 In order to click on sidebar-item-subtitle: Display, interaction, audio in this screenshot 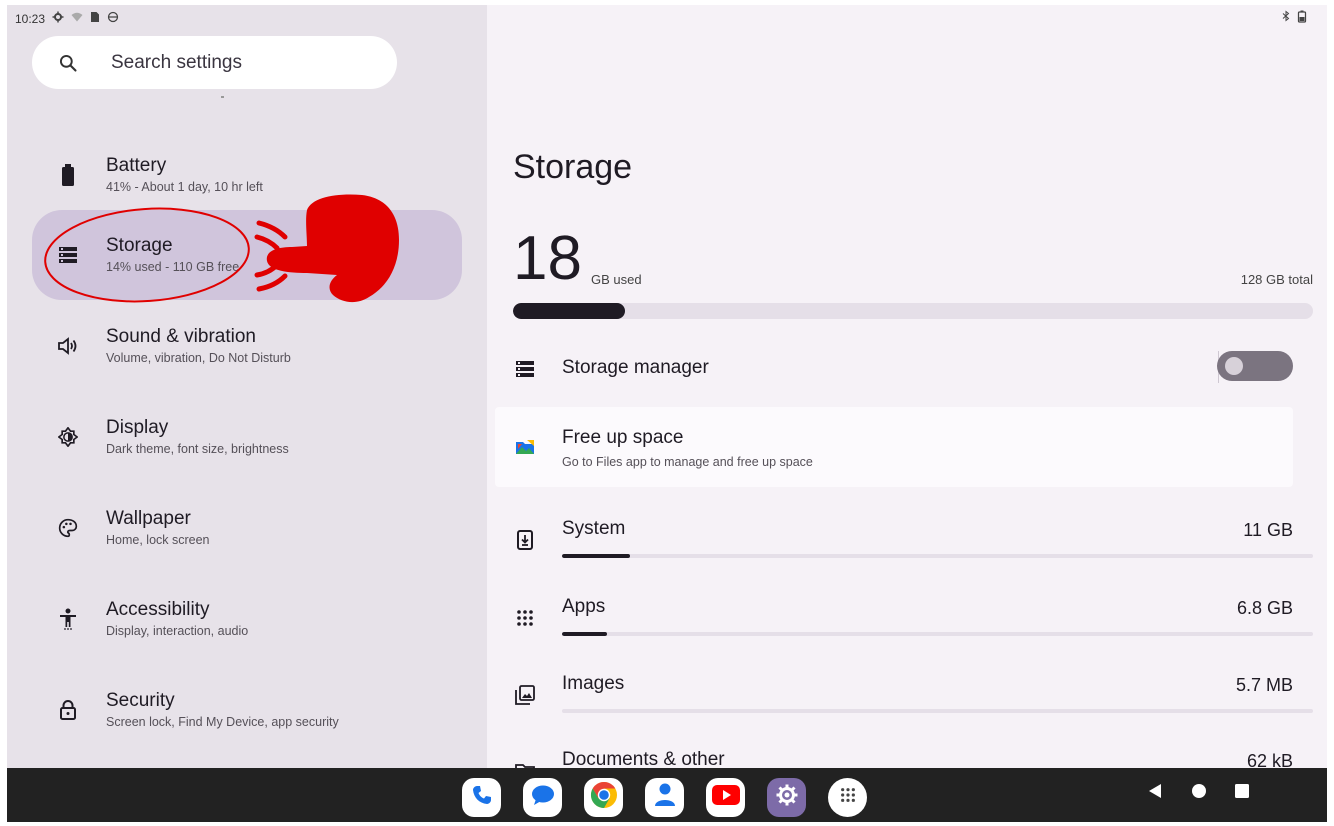, I will do `click(177, 631)`.